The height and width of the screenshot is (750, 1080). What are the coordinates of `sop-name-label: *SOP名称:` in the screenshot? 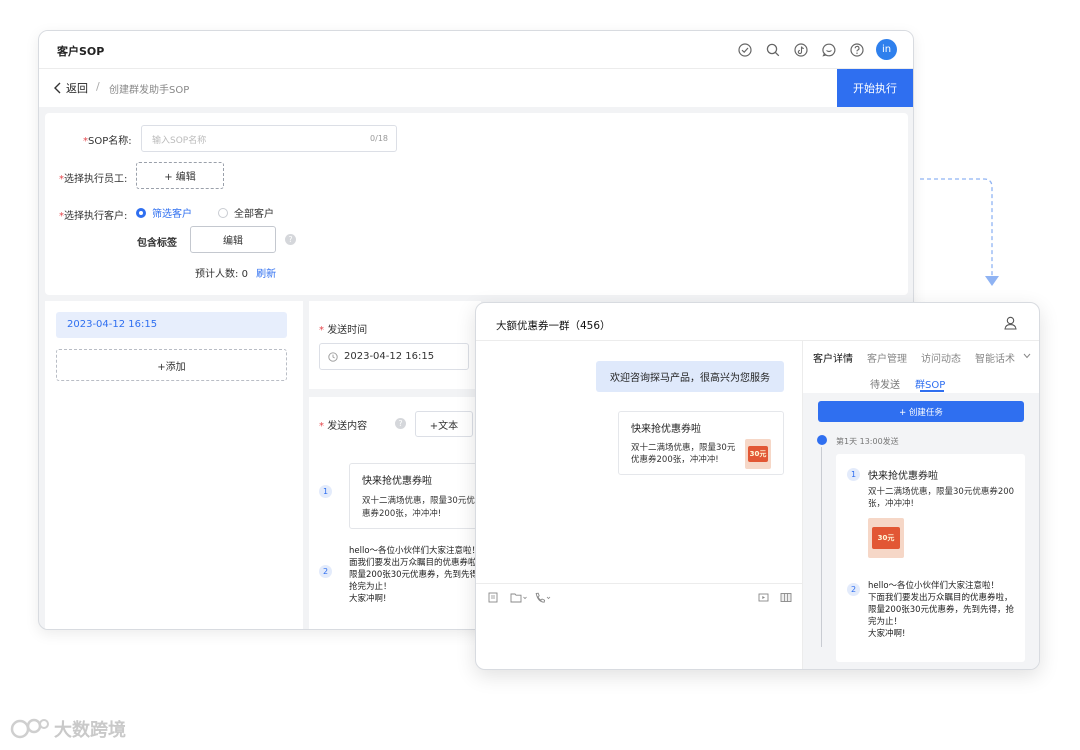 It's located at (107, 141).